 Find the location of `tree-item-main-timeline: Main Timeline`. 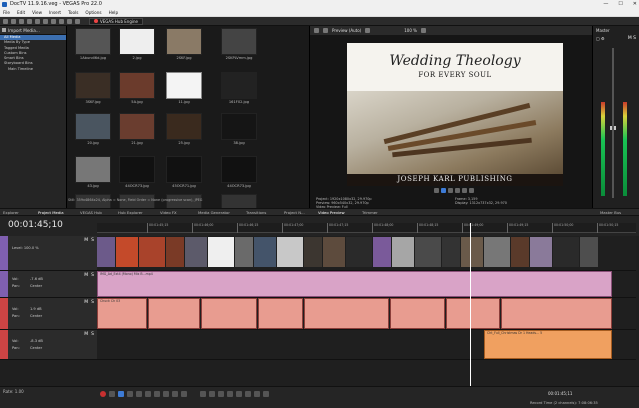

tree-item-main-timeline: Main Timeline is located at coordinates (33, 69).